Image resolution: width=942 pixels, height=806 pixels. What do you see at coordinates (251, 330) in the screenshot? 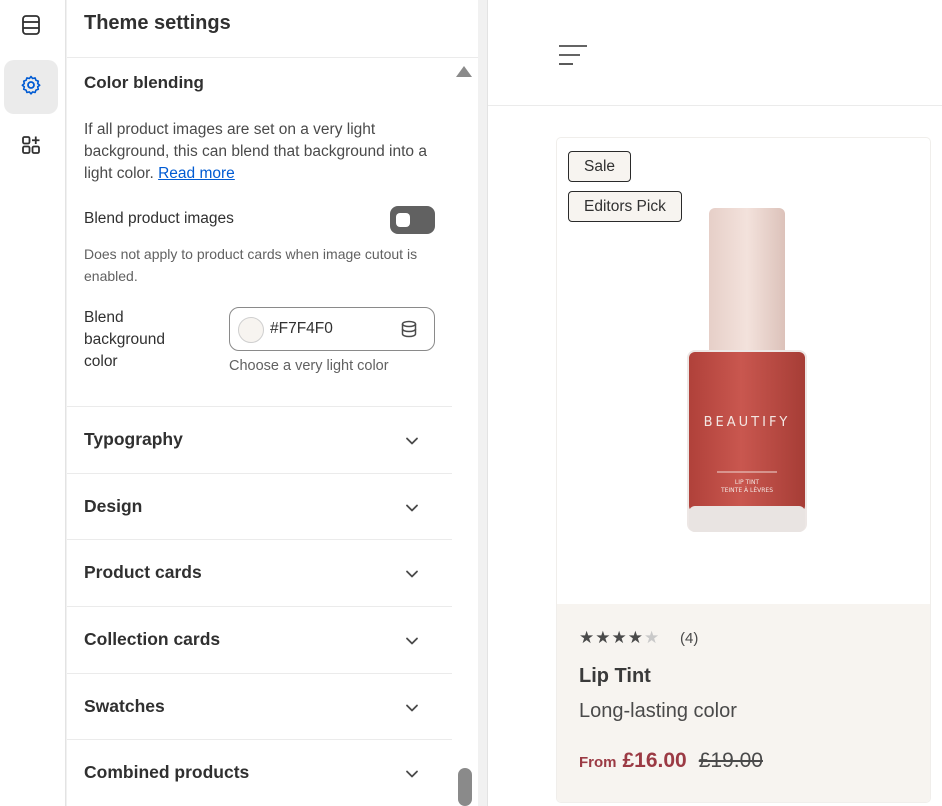
I see `color-swatch` at bounding box center [251, 330].